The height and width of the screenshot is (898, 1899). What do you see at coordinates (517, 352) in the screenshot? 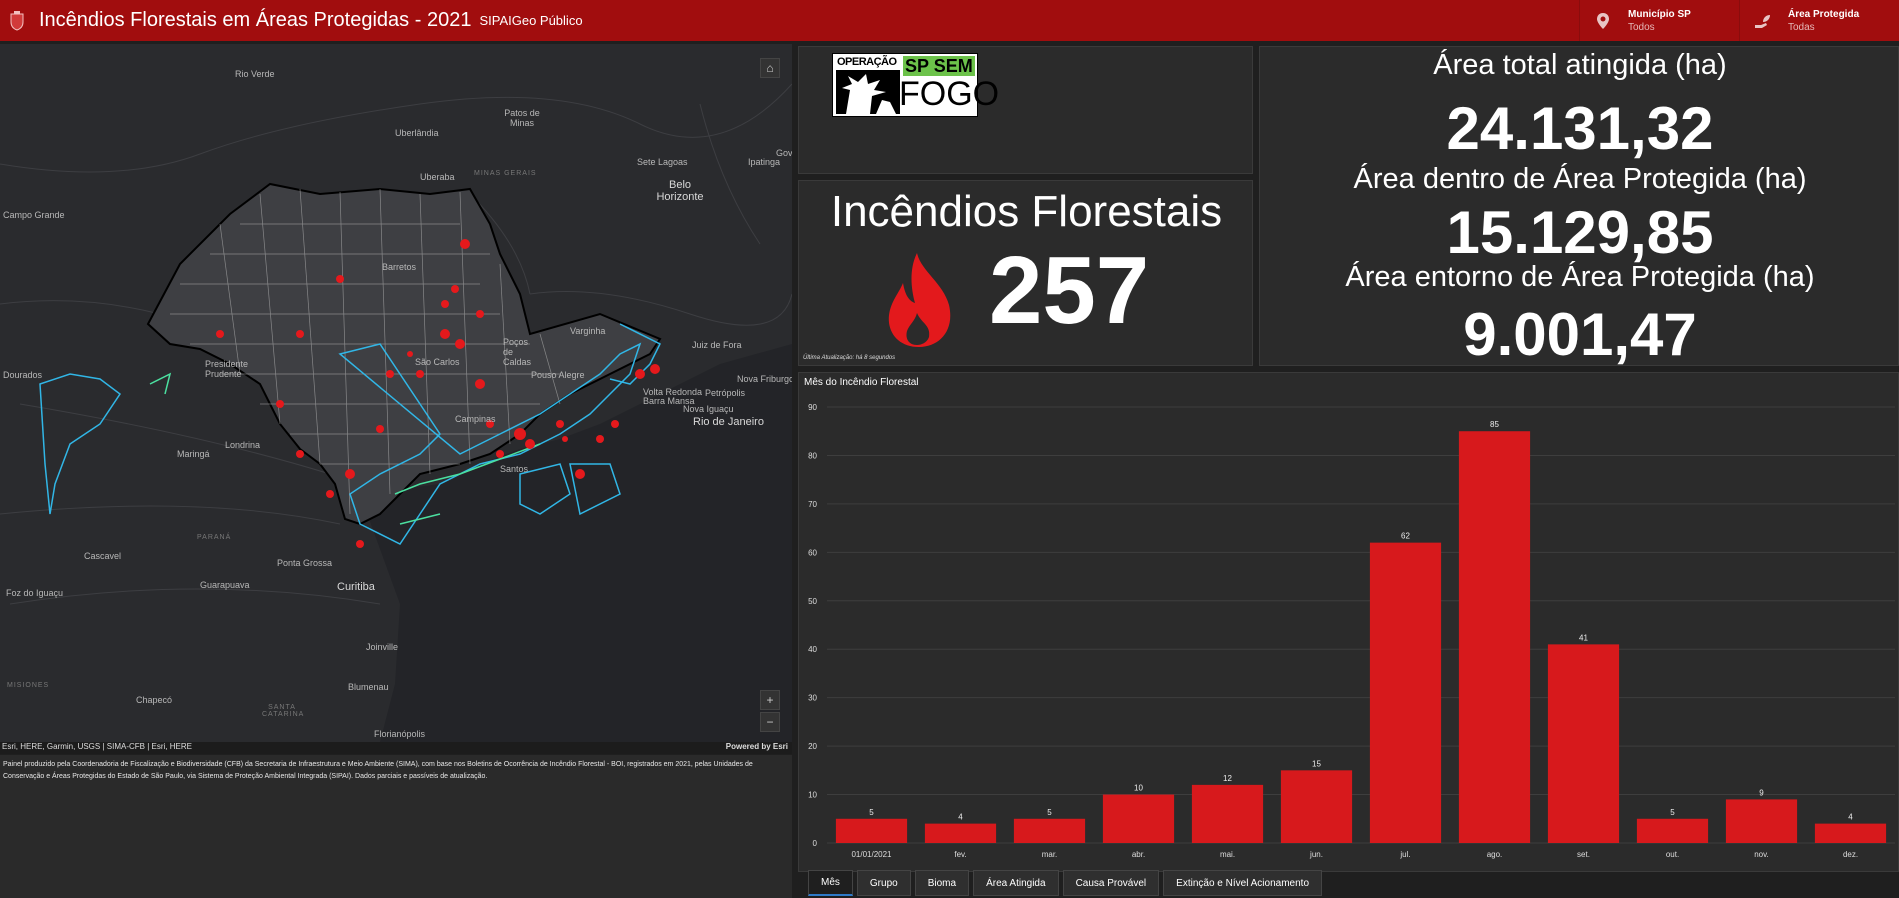
I see `map-city-label: Poços de Caldas` at bounding box center [517, 352].